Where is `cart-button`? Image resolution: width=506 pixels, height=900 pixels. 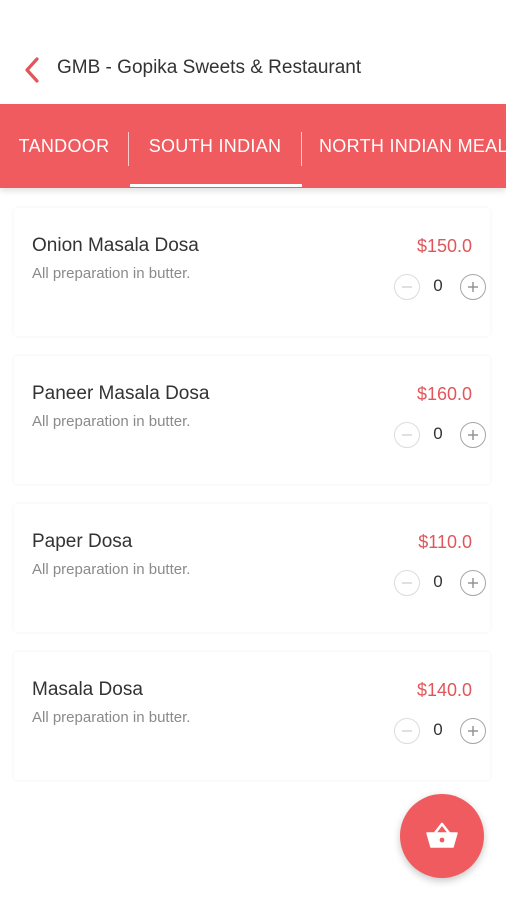 cart-button is located at coordinates (442, 836).